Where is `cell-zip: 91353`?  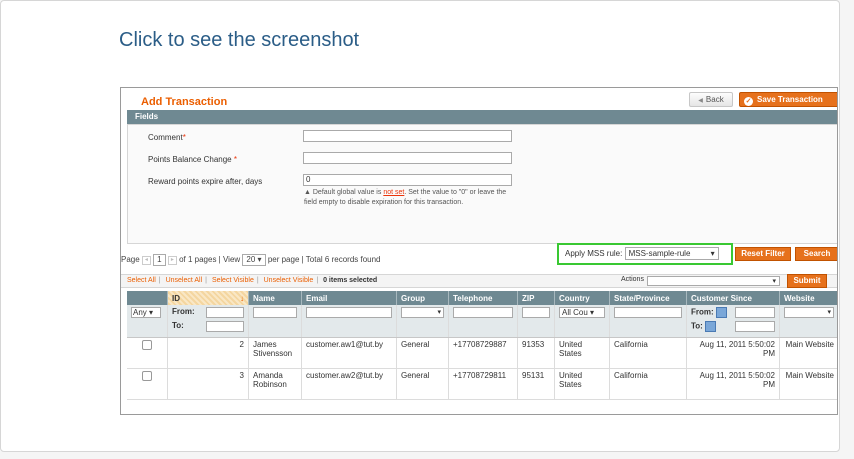
cell-zip: 91353 is located at coordinates (536, 353).